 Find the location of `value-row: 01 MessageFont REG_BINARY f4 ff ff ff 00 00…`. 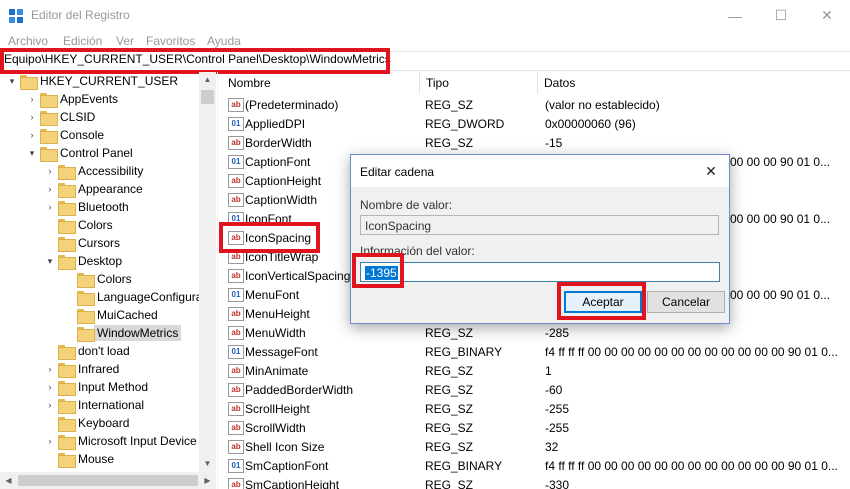

value-row: 01 MessageFont REG_BINARY f4 ff ff ff 00 00… is located at coordinates (535, 352).